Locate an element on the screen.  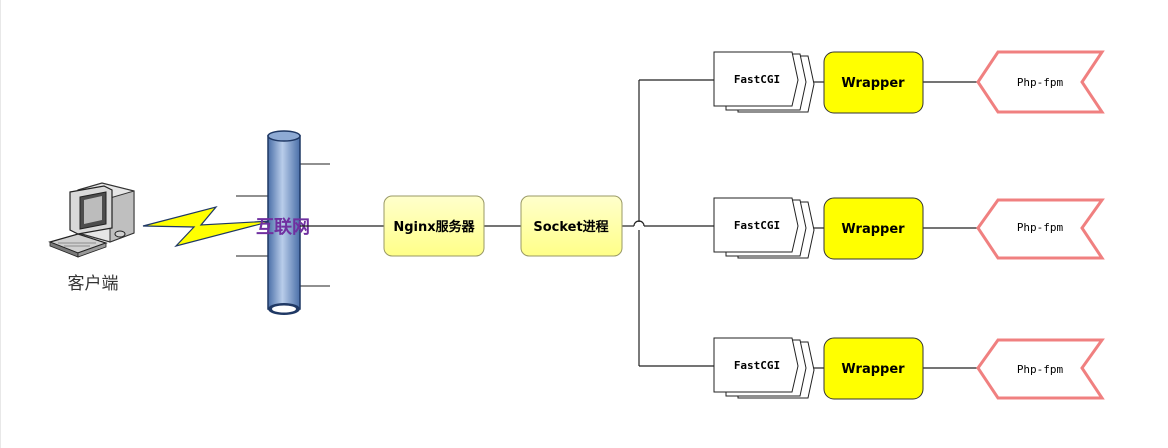
nginx-server-label: Nginx服务器 is located at coordinates (434, 227).